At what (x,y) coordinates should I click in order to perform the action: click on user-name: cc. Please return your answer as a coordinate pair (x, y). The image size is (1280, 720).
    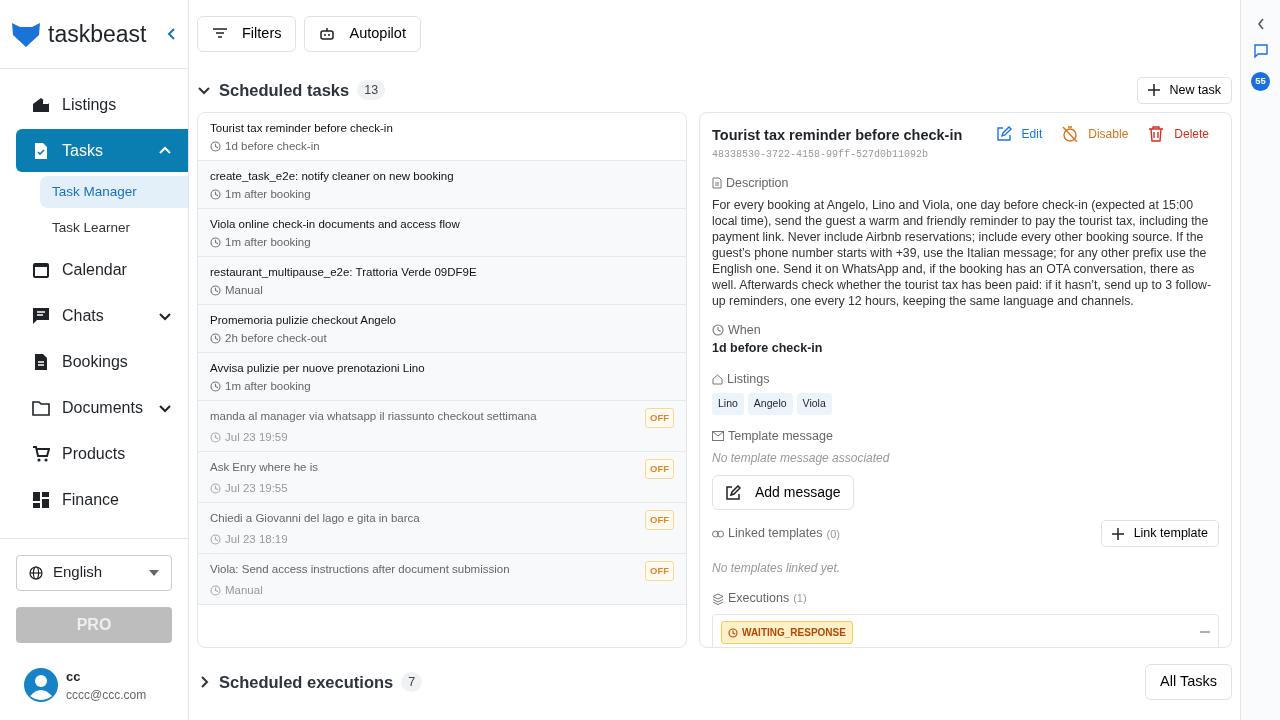
    Looking at the image, I should click on (74, 676).